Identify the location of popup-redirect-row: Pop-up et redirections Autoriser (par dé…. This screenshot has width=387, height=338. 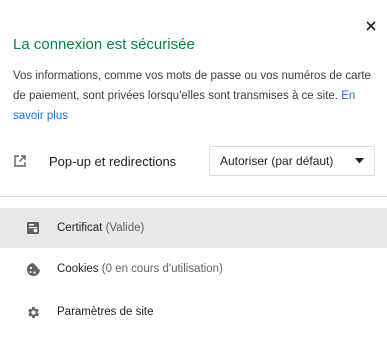
(194, 161).